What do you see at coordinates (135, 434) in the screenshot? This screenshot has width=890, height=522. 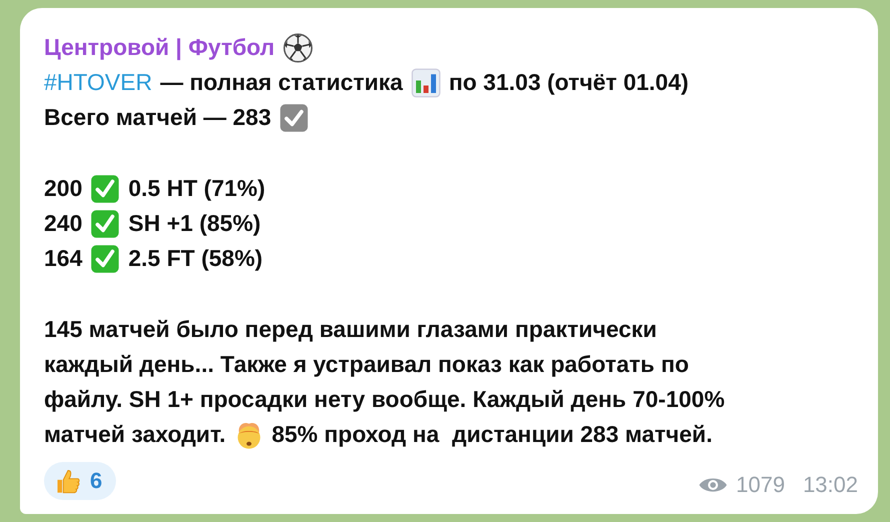 I see `message-text: матчей заходит.` at bounding box center [135, 434].